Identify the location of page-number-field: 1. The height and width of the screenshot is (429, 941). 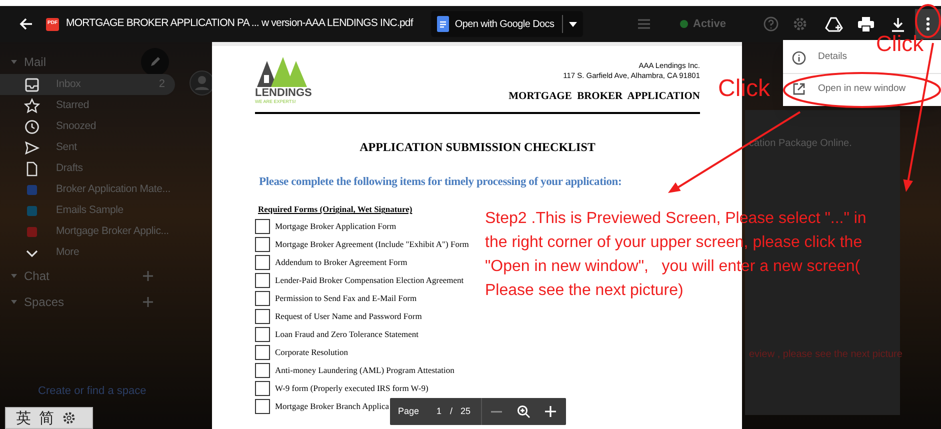
(439, 411).